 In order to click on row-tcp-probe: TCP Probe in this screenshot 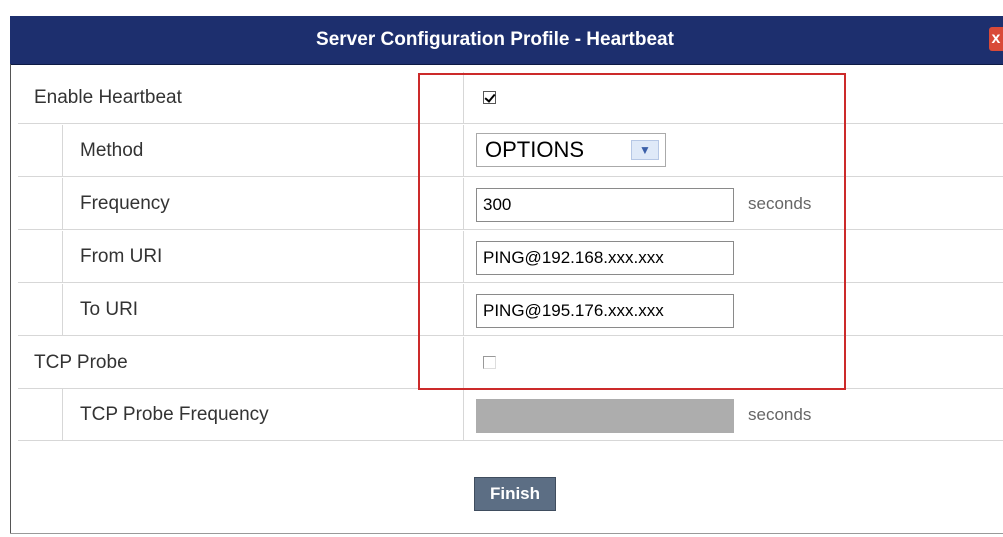, I will do `click(510, 363)`.